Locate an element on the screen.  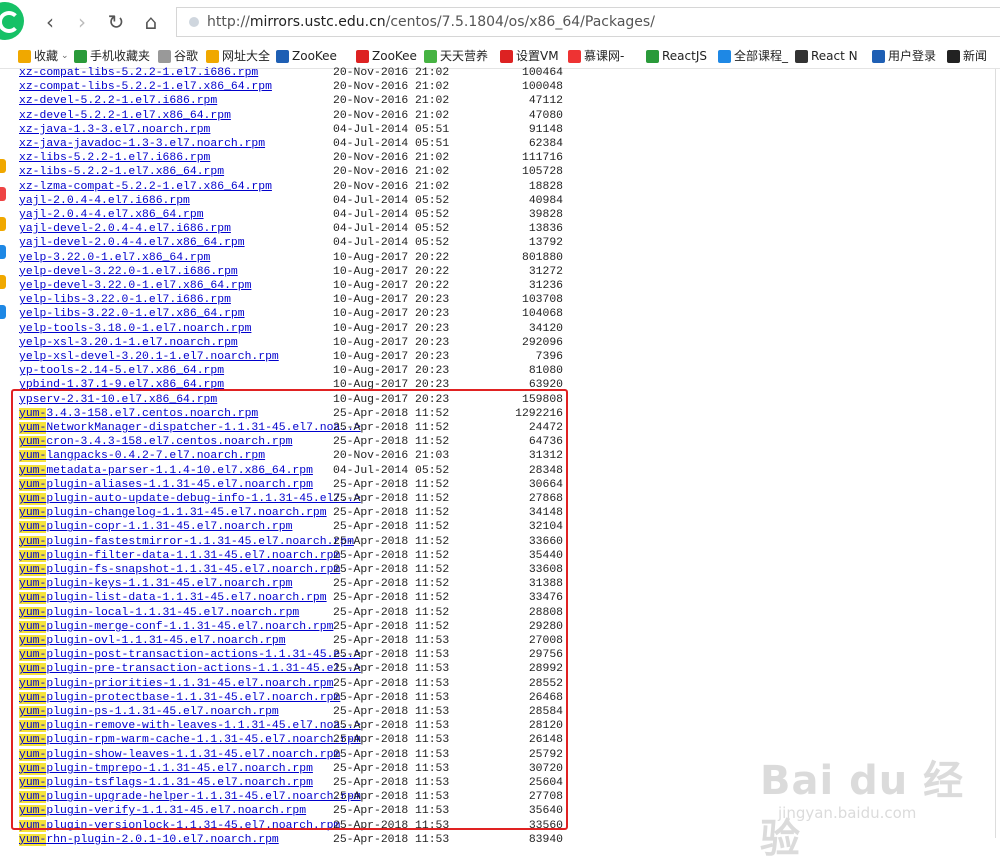
file-link: yum-plugin-ovl-1.1.31-45.el7.noarch.rpm is located at coordinates (152, 641).